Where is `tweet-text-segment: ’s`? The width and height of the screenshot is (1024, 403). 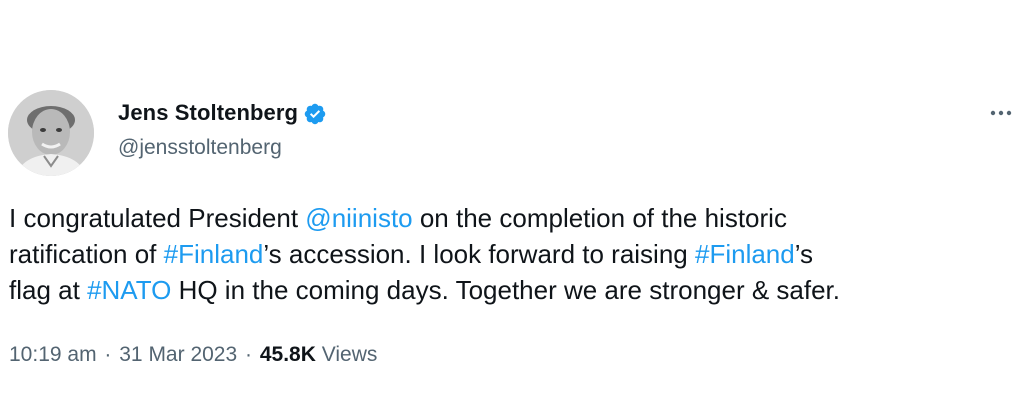 tweet-text-segment: ’s is located at coordinates (804, 254).